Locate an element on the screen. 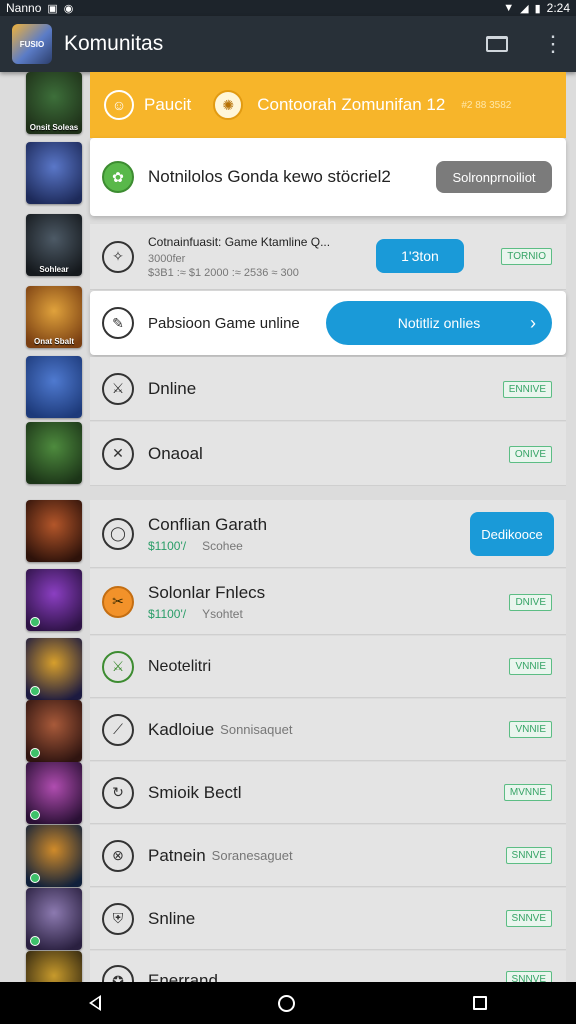  recents-icon is located at coordinates (480, 1003).